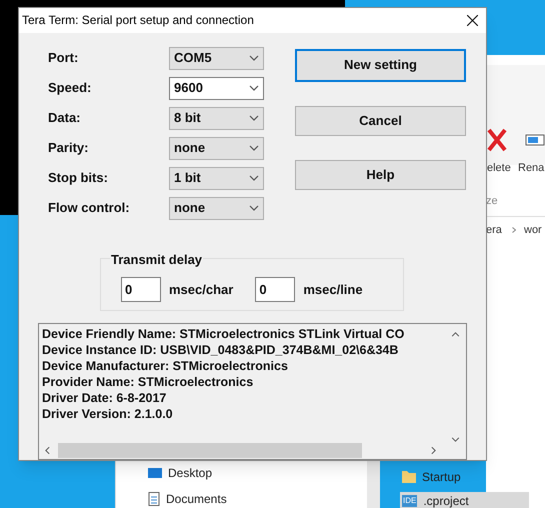 The height and width of the screenshot is (508, 545). Describe the element at coordinates (409, 477) in the screenshot. I see `folder-icon` at that location.